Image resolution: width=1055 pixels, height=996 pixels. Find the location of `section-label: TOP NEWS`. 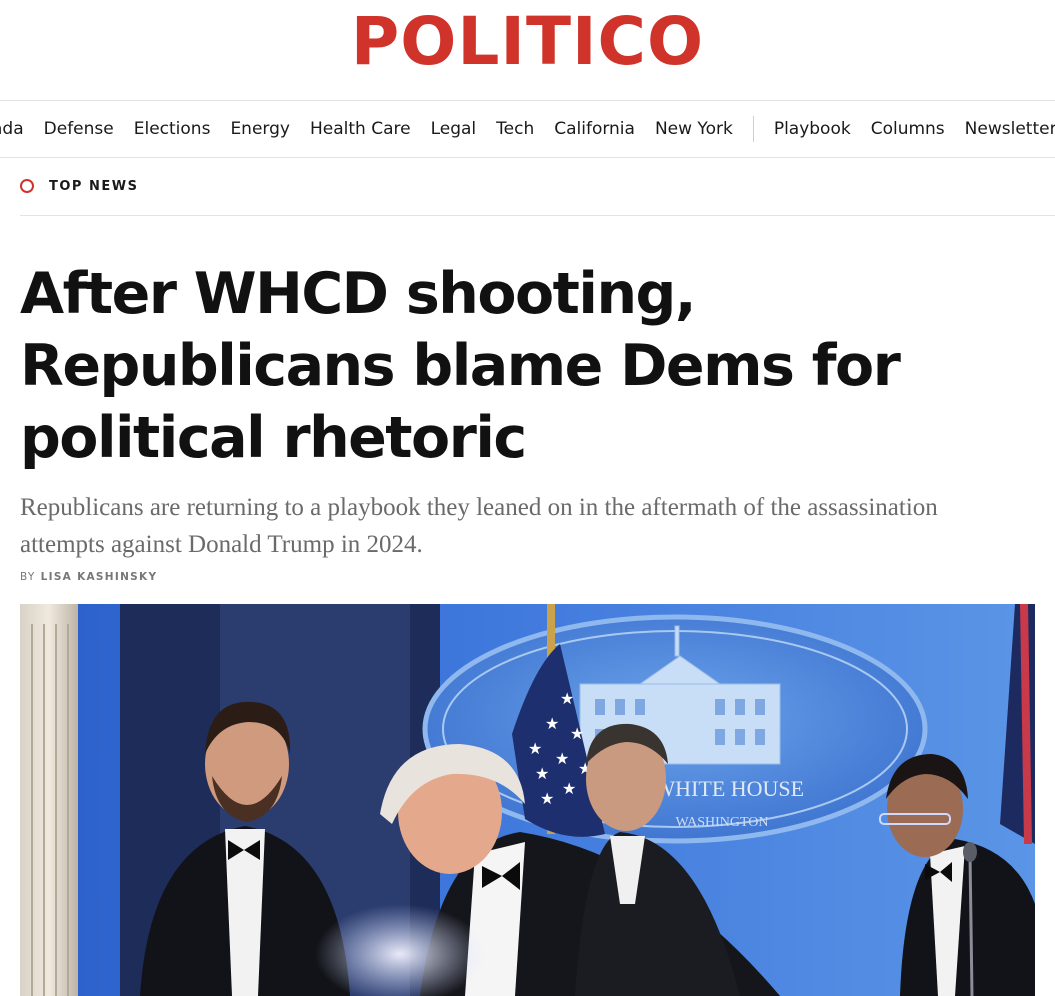

section-label: TOP NEWS is located at coordinates (537, 187).